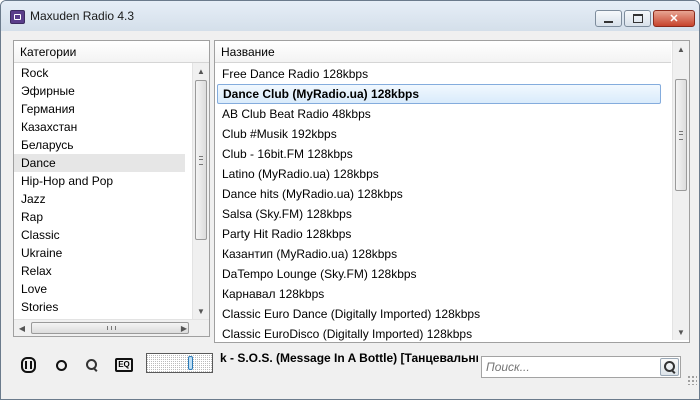 This screenshot has width=700, height=400. I want to click on minimize-button, so click(608, 18).